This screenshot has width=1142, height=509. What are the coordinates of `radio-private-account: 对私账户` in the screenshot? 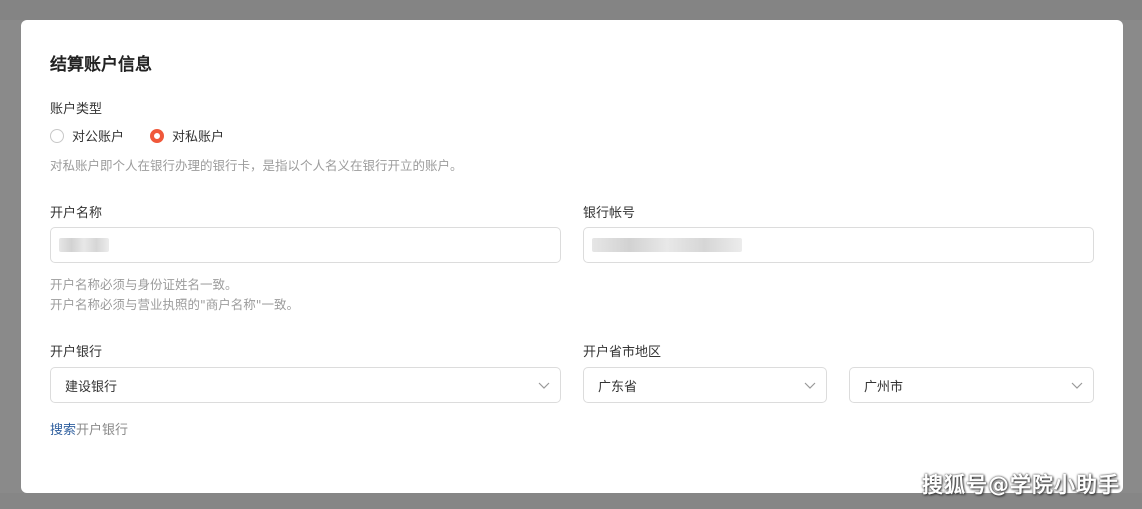 It's located at (187, 135).